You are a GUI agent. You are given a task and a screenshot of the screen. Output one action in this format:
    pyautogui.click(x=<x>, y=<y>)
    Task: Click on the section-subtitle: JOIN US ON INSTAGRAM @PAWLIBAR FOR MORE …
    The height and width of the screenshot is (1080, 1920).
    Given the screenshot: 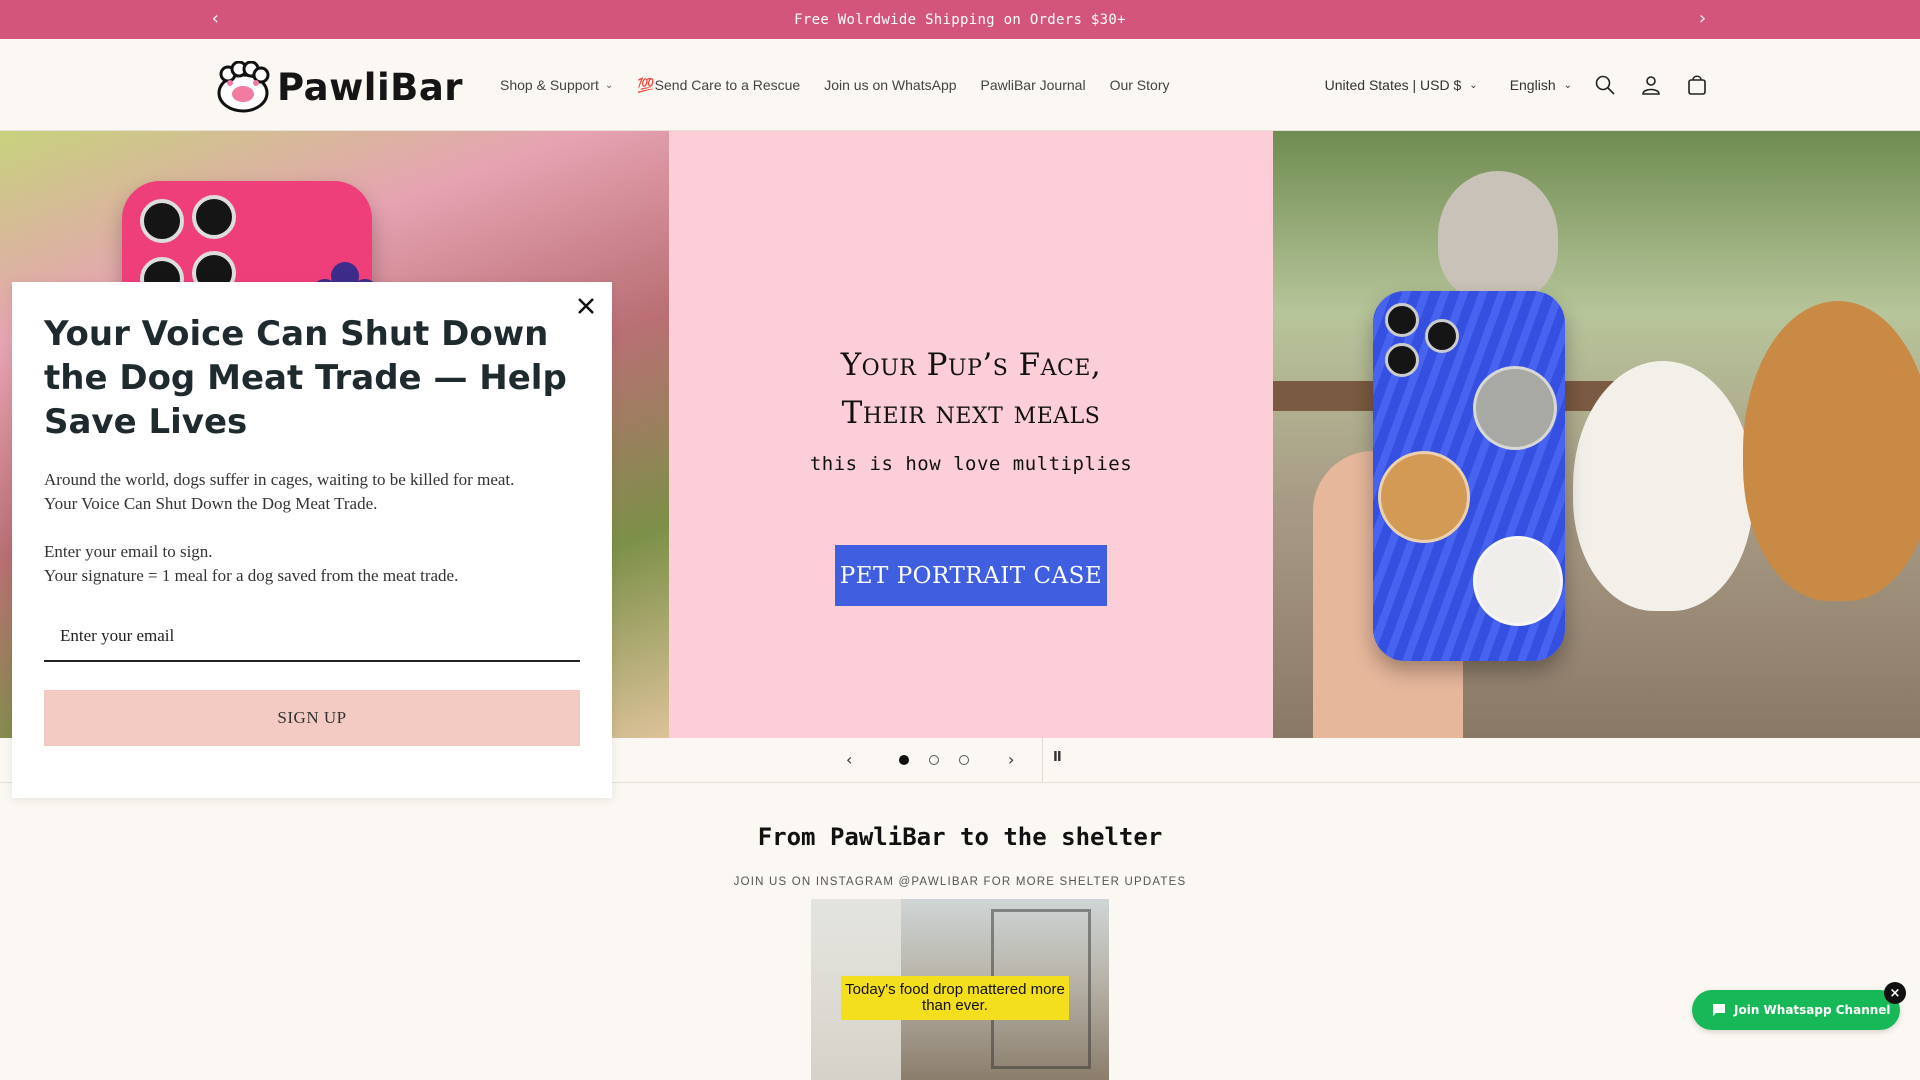 What is the action you would take?
    pyautogui.click(x=960, y=882)
    